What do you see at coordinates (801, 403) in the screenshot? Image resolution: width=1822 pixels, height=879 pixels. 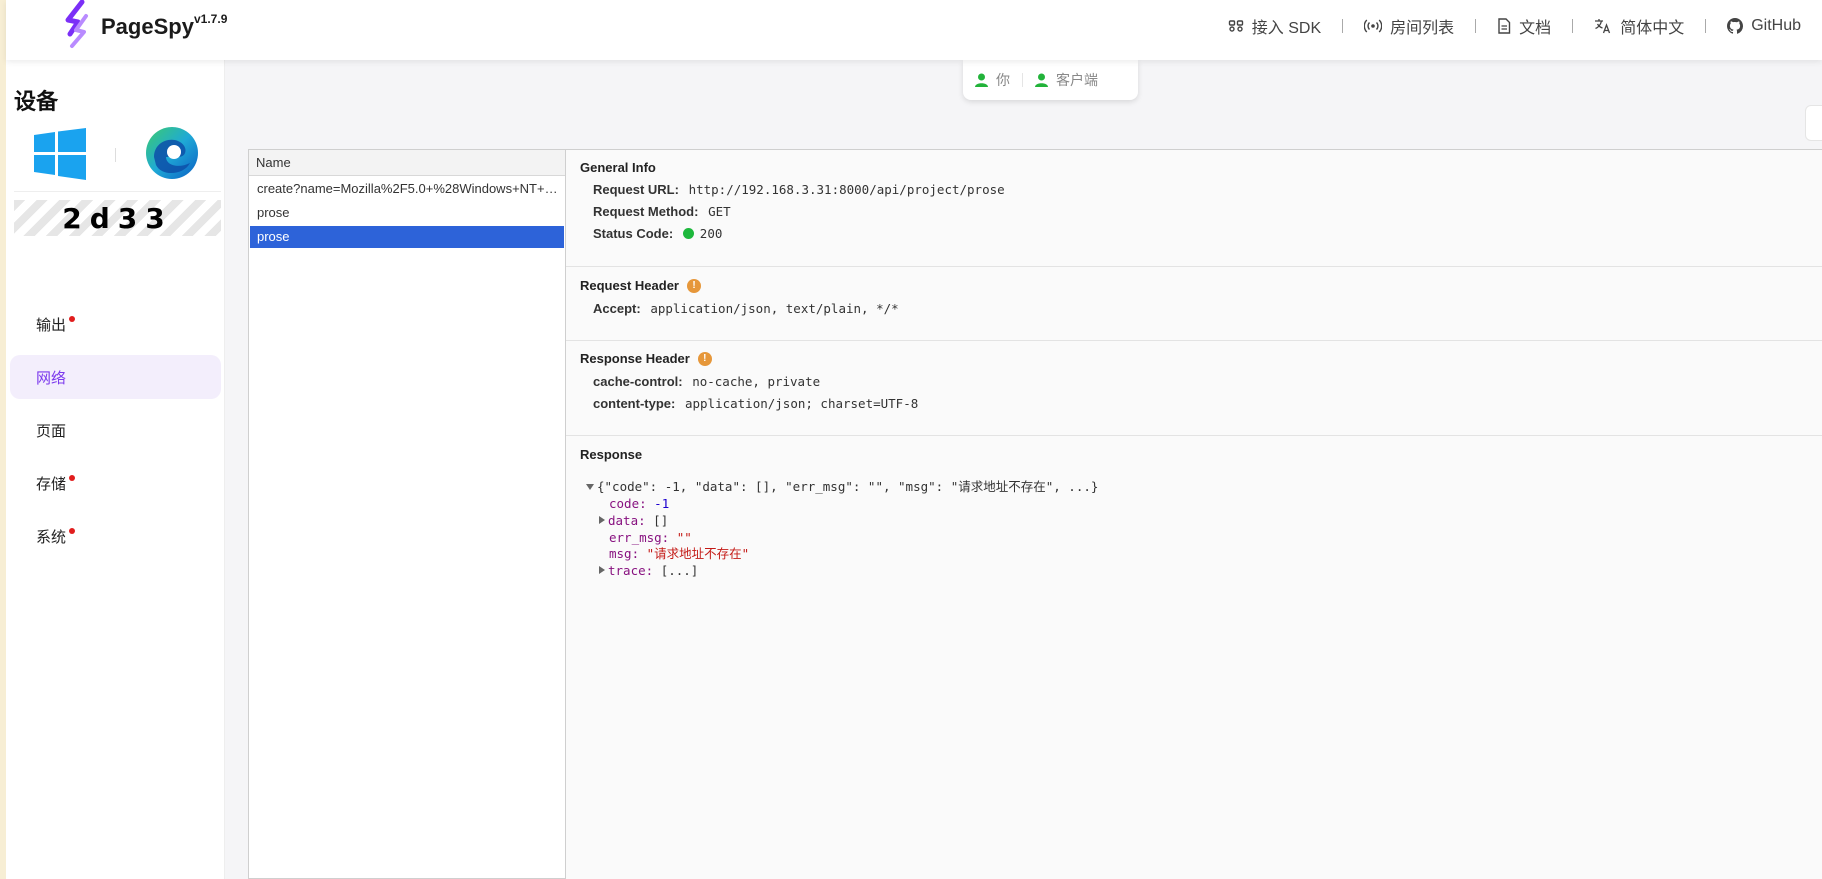 I see `header-value: application/json; charset=UTF-8` at bounding box center [801, 403].